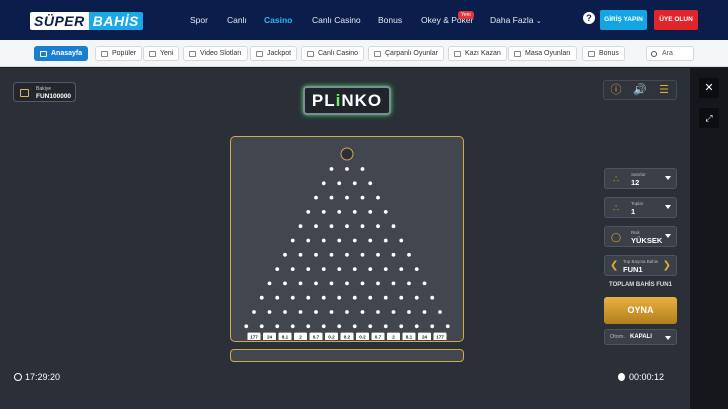 This screenshot has height=409, width=728. What do you see at coordinates (709, 88) in the screenshot?
I see `close-icon: ✕` at bounding box center [709, 88].